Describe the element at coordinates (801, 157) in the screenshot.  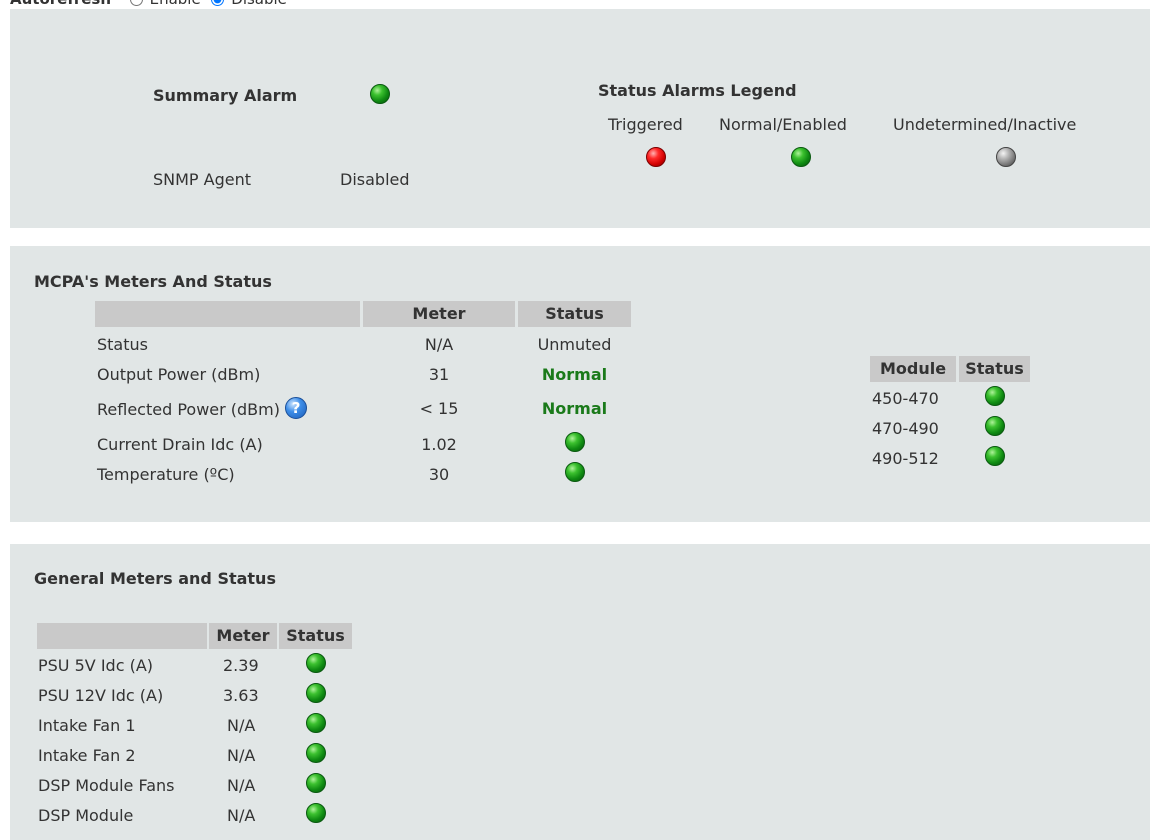
I see `legend-normal-green-icon` at that location.